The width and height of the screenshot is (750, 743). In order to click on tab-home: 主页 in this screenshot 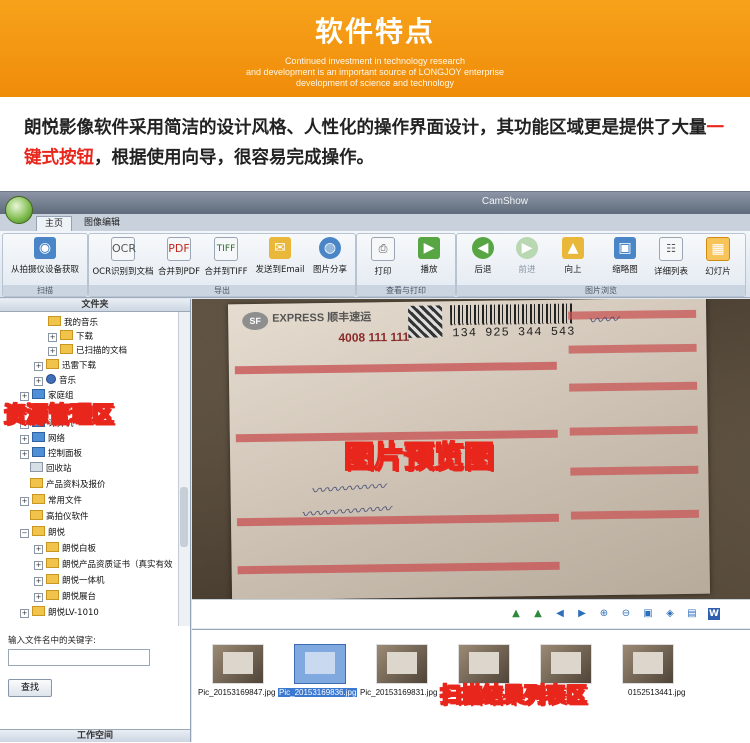, I will do `click(54, 224)`.